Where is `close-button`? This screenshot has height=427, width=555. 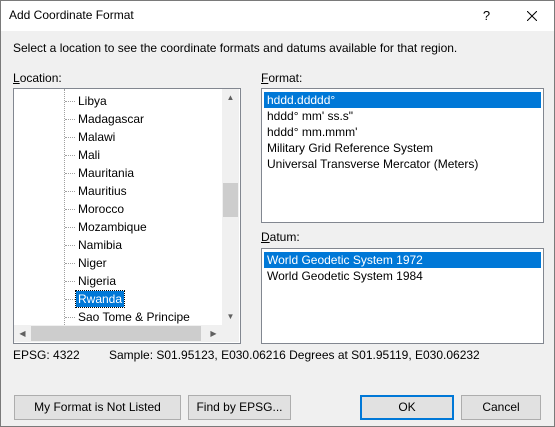 close-button is located at coordinates (531, 16).